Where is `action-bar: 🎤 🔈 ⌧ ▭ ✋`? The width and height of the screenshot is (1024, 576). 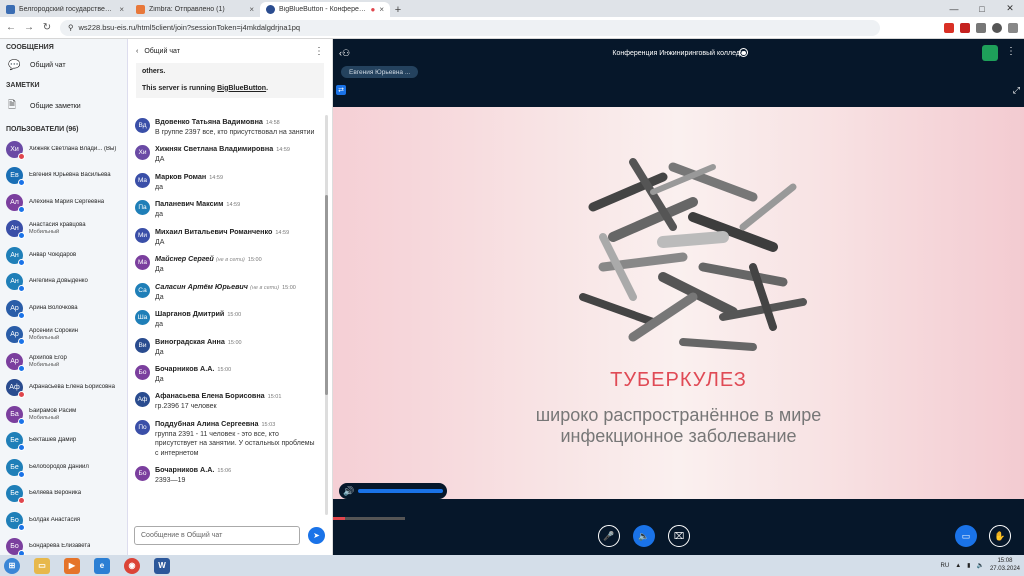 action-bar: 🎤 🔈 ⌧ ▭ ✋ is located at coordinates (678, 539).